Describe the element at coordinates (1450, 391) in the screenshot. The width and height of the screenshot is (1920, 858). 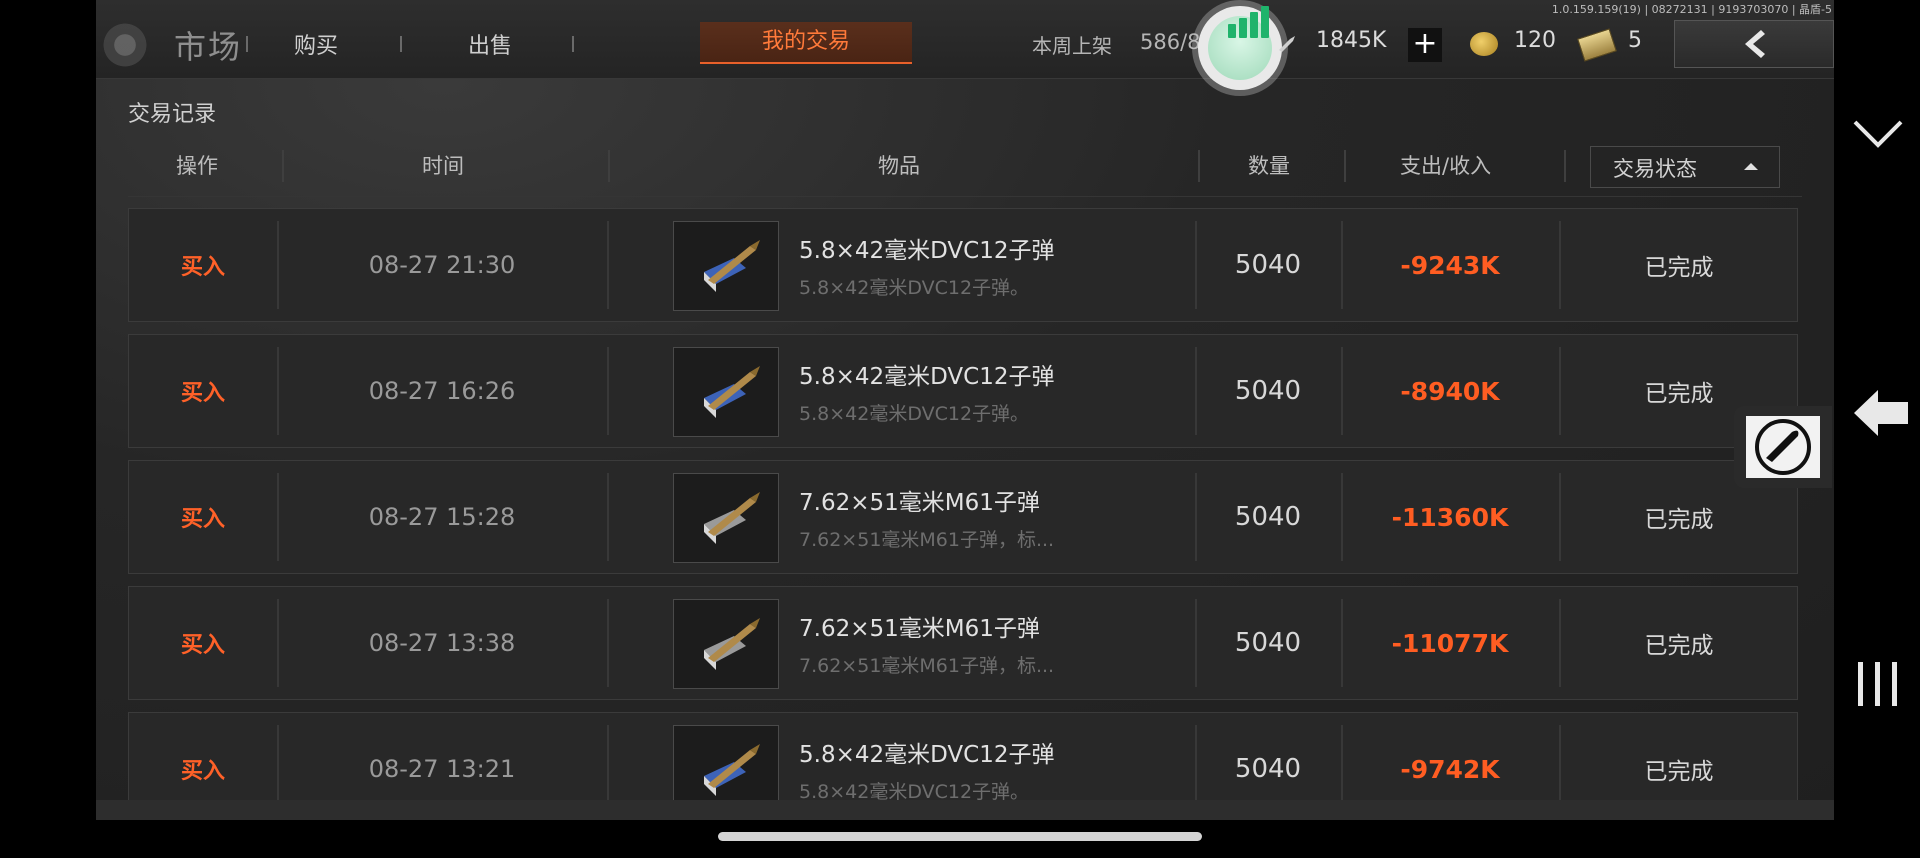
I see `trade-amount: -8940K` at that location.